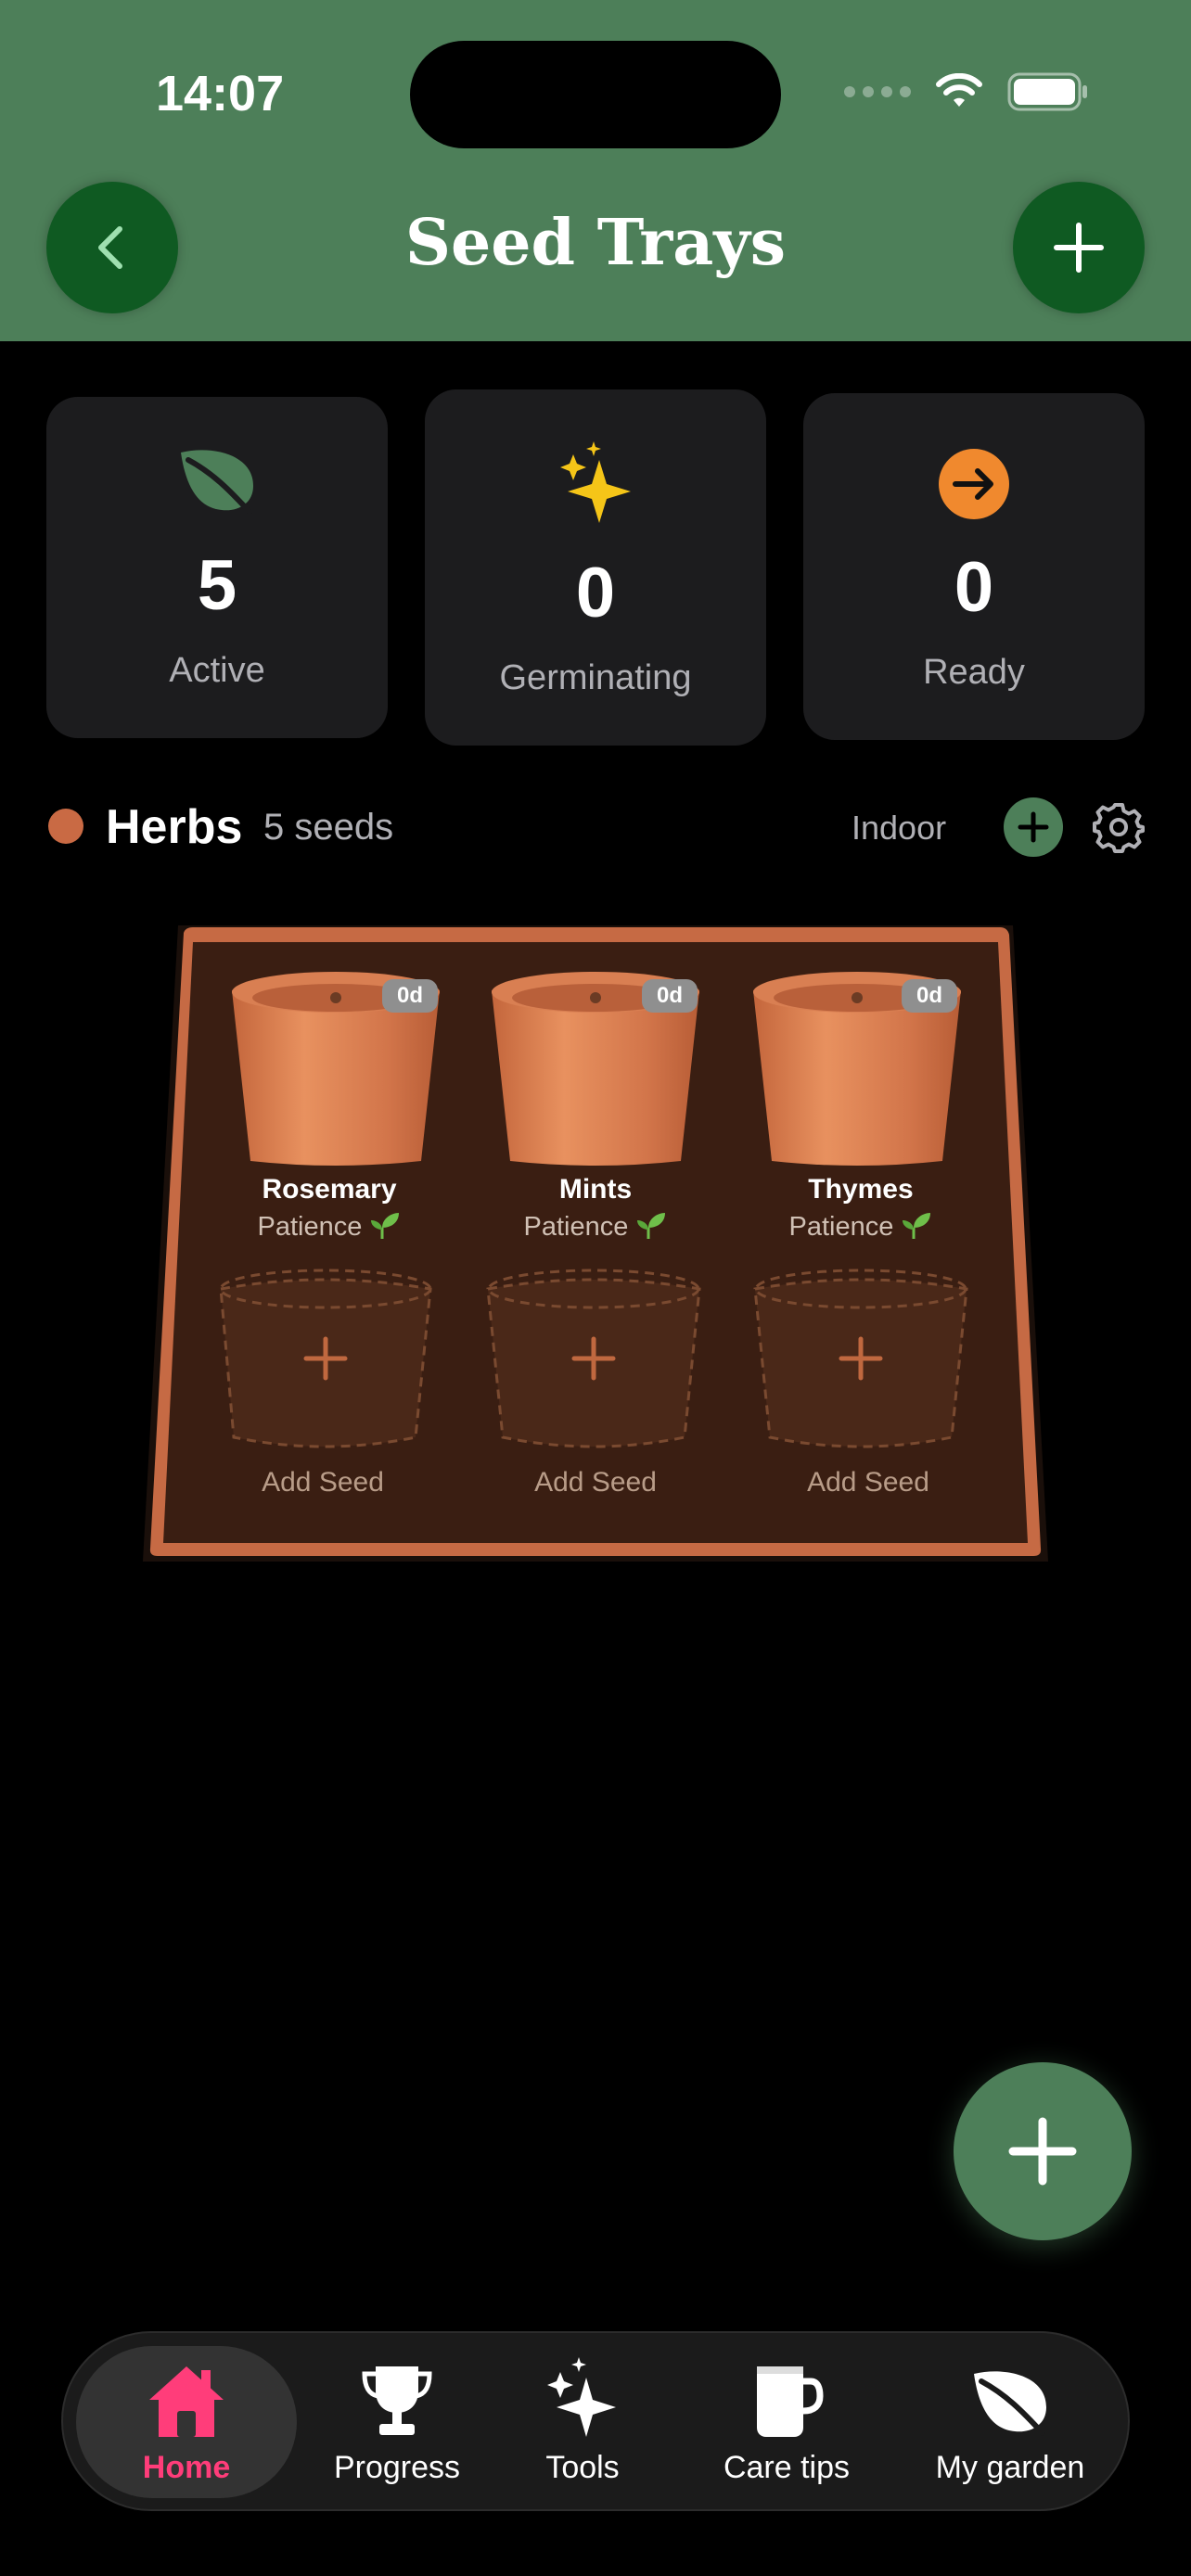  Describe the element at coordinates (220, 94) in the screenshot. I see `status-time: 14:07` at that location.